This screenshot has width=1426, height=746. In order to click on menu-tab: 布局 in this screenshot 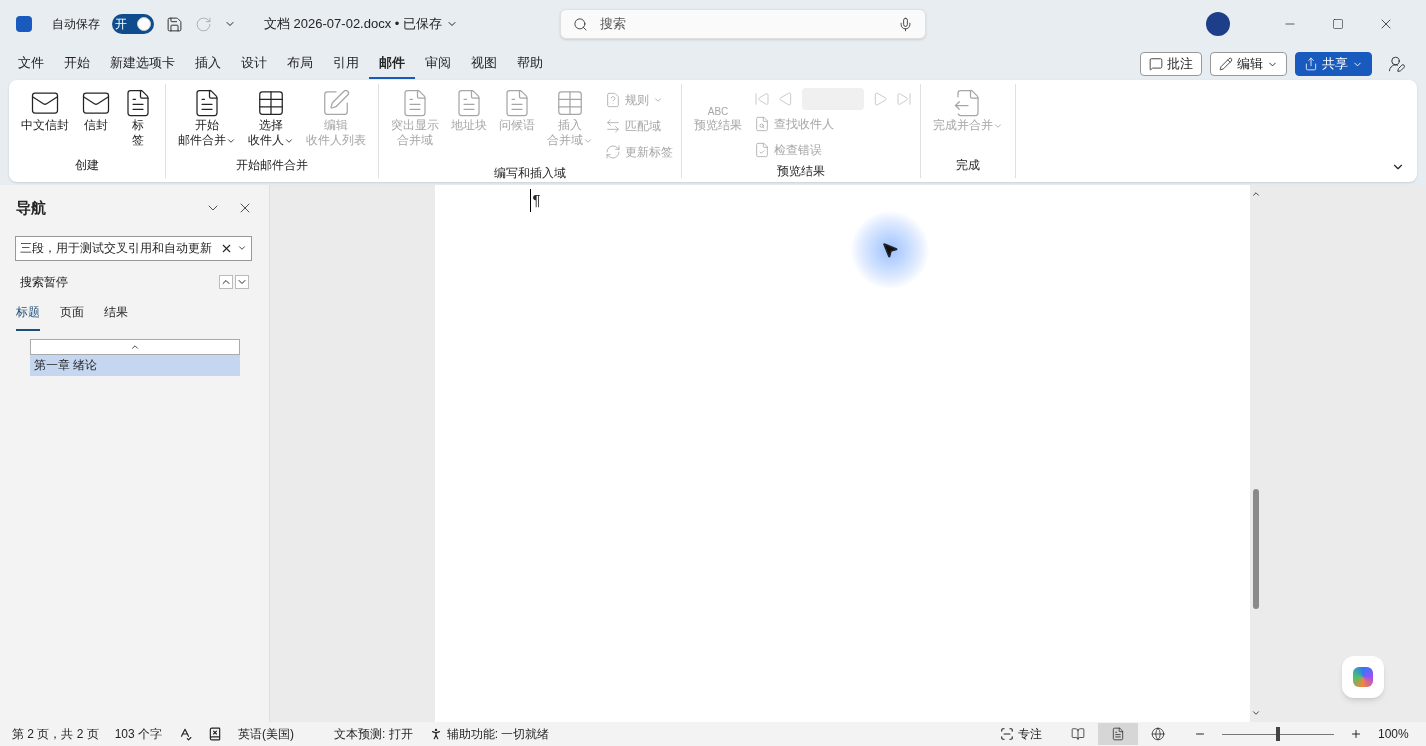, I will do `click(300, 64)`.